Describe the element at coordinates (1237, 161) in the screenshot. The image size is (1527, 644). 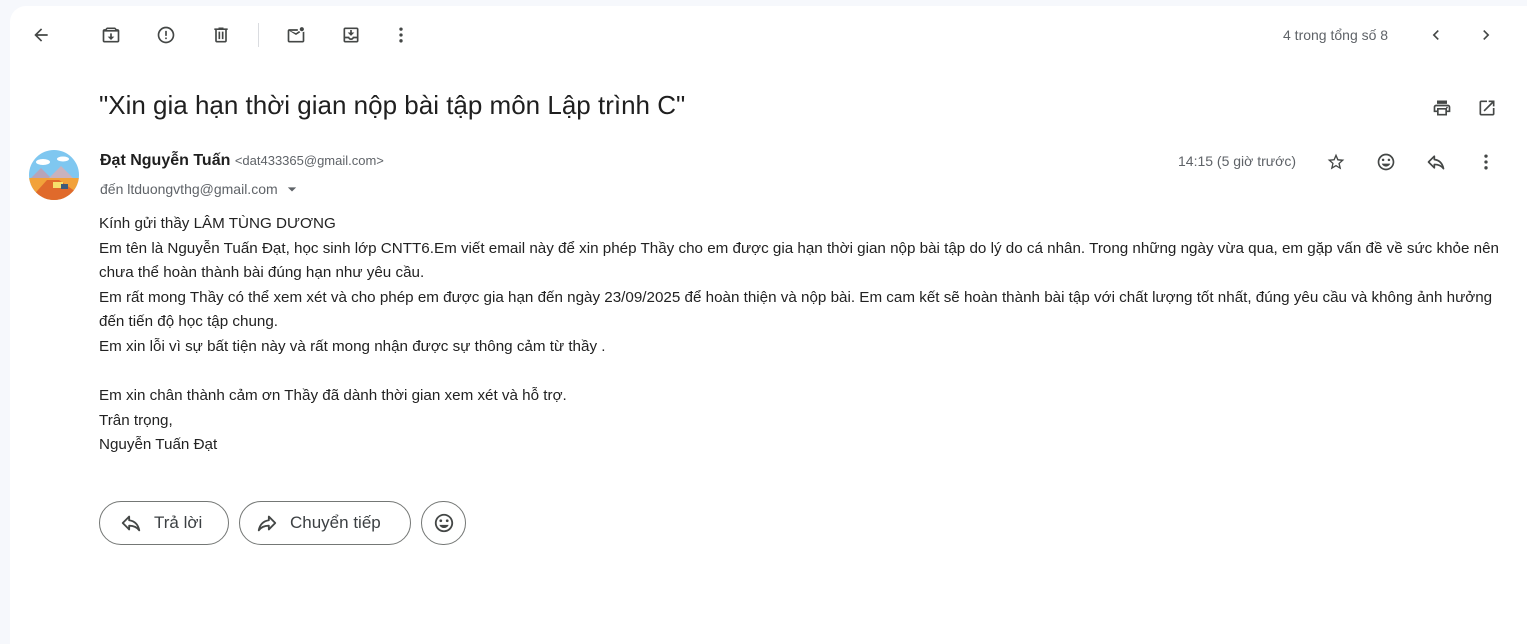
I see `message-time: 14:15 (5 giờ trước)` at that location.